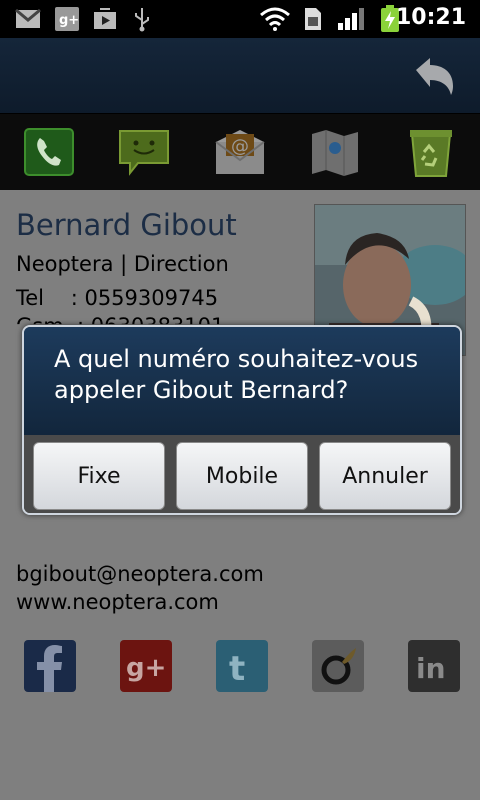  Describe the element at coordinates (50, 666) in the screenshot. I see `facebook-icon` at that location.